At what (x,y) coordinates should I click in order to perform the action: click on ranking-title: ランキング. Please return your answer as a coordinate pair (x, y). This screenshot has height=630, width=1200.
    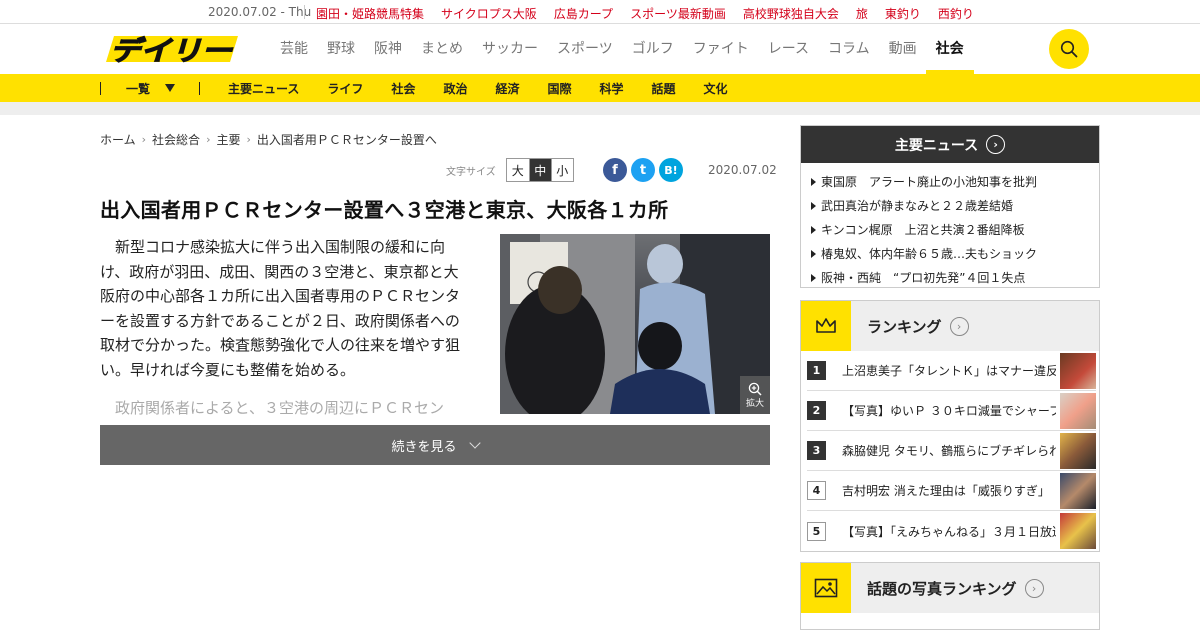
    Looking at the image, I should click on (904, 326).